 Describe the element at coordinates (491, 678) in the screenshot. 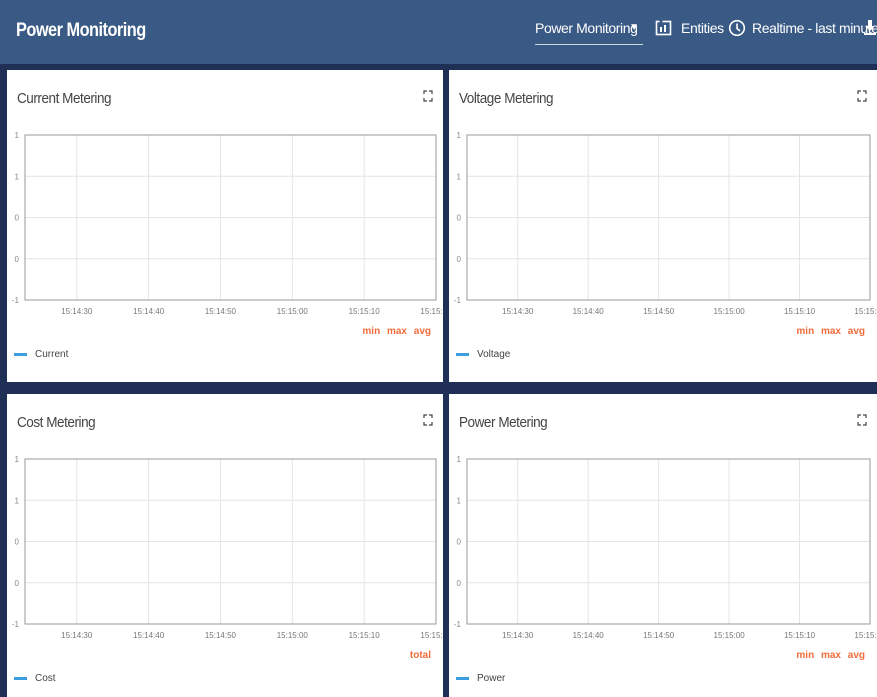

I see `legend-label: Power` at that location.